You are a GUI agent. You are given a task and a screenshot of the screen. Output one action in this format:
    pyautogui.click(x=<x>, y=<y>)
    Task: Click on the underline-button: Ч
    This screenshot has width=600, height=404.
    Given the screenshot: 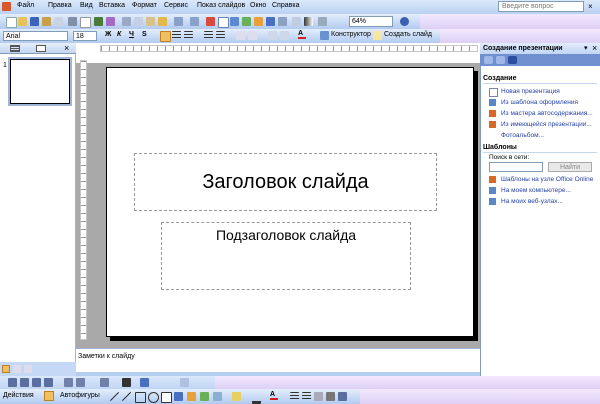 What is the action you would take?
    pyautogui.click(x=131, y=34)
    